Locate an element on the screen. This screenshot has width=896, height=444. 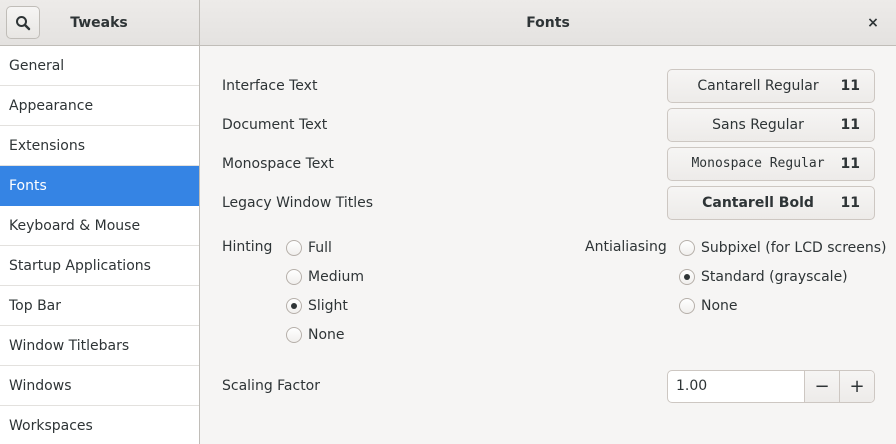
close-icon: × is located at coordinates (873, 23).